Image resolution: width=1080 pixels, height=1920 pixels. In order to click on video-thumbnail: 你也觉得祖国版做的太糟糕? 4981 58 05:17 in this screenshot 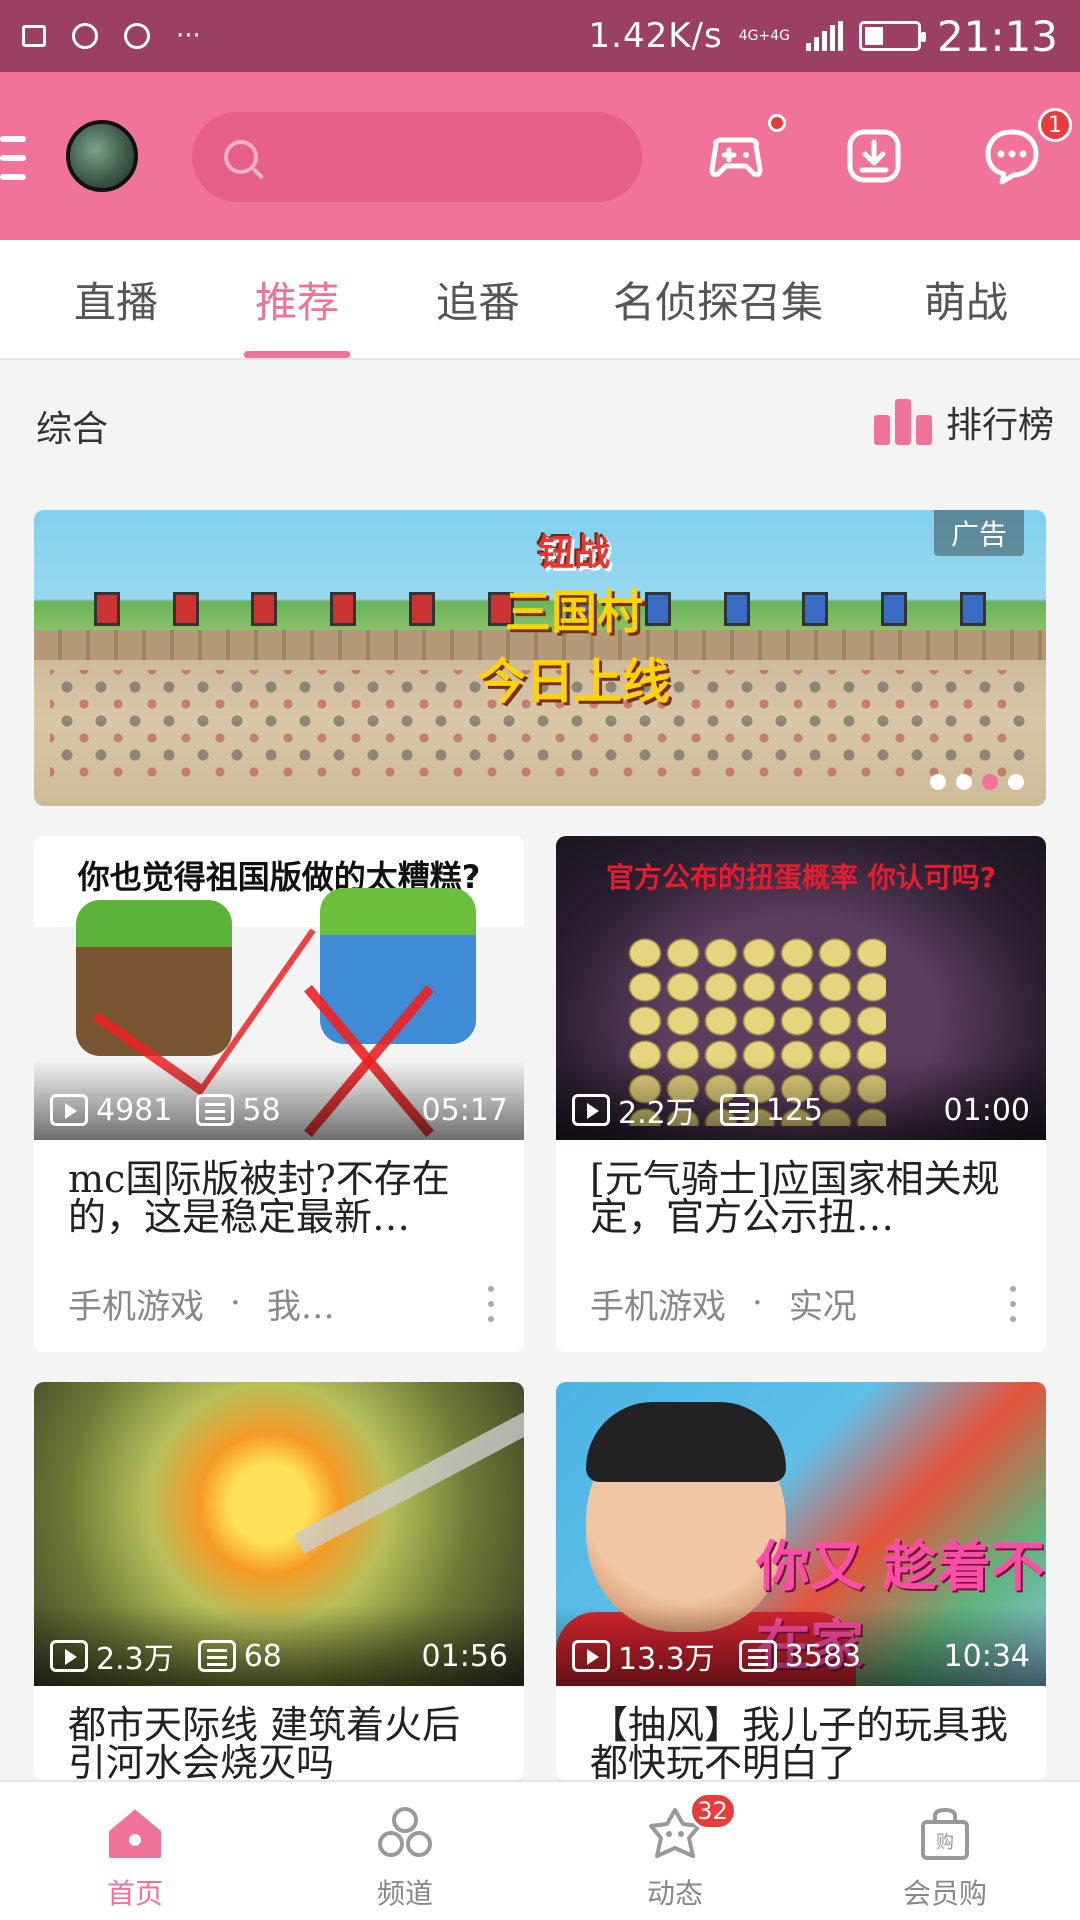, I will do `click(279, 988)`.